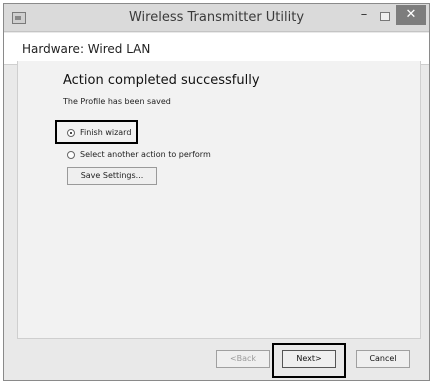  Describe the element at coordinates (243, 359) in the screenshot. I see `back-button: <Back` at that location.